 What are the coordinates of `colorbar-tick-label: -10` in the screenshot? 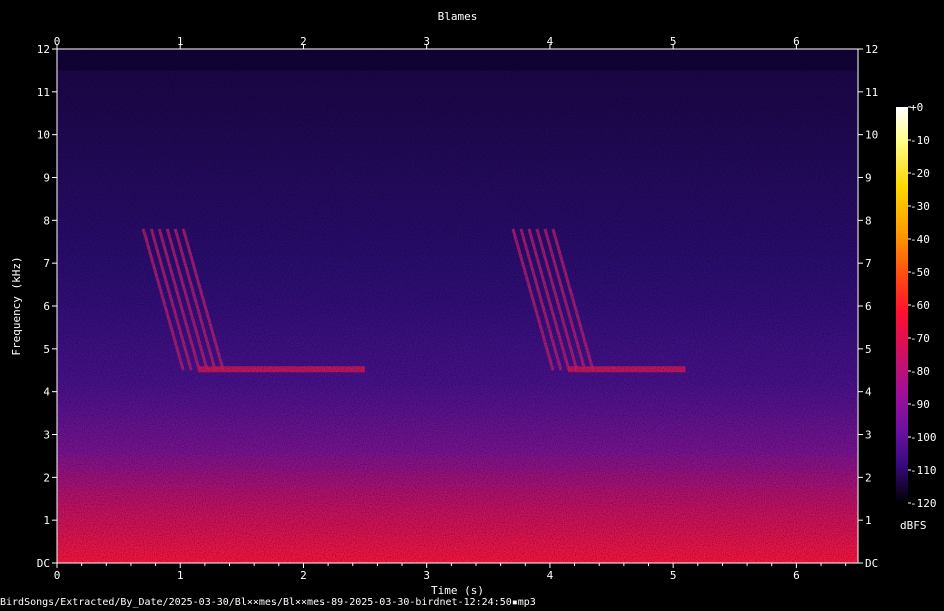 It's located at (920, 140).